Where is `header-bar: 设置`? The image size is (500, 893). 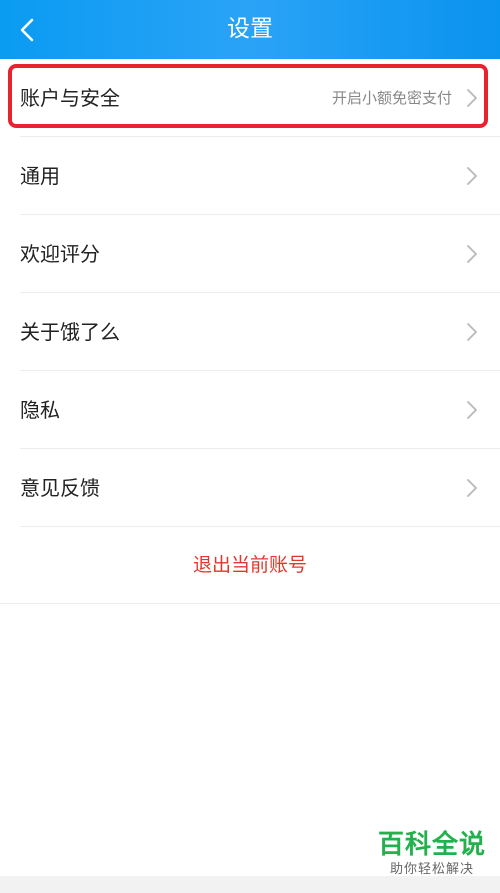 header-bar: 设置 is located at coordinates (250, 29).